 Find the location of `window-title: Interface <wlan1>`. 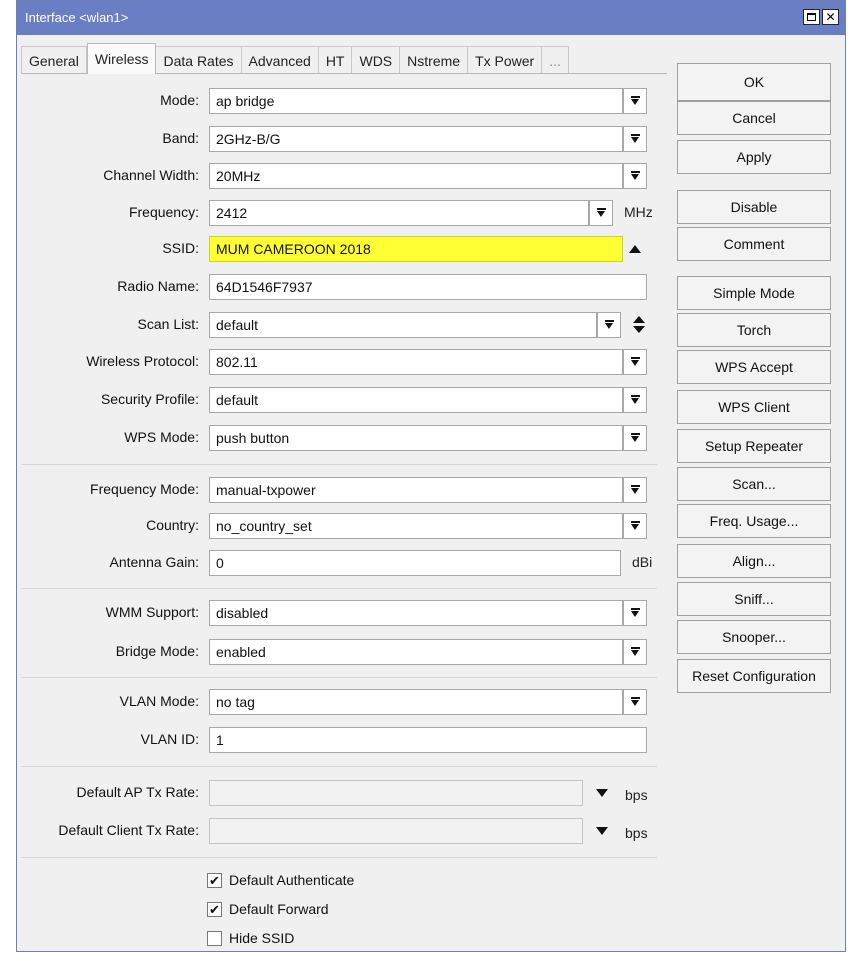

window-title: Interface <wlan1> is located at coordinates (77, 17).